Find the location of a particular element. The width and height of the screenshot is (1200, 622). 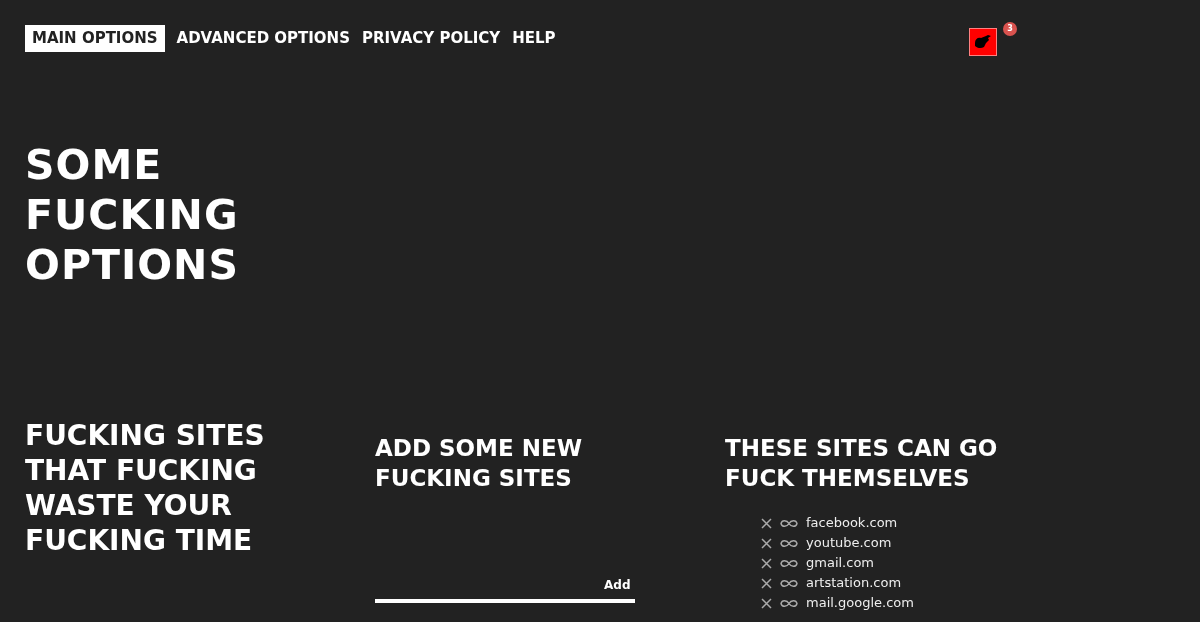

section-heading: ADD SOME NEW FUCKING SITES is located at coordinates (479, 463).